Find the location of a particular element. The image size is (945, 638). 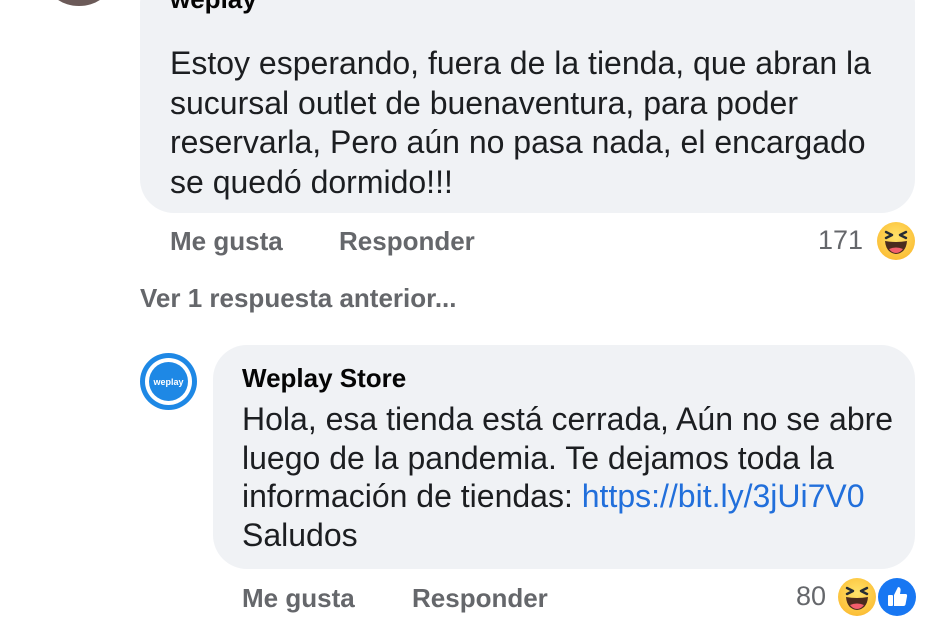

comment-reply-button: Responder is located at coordinates (407, 241).